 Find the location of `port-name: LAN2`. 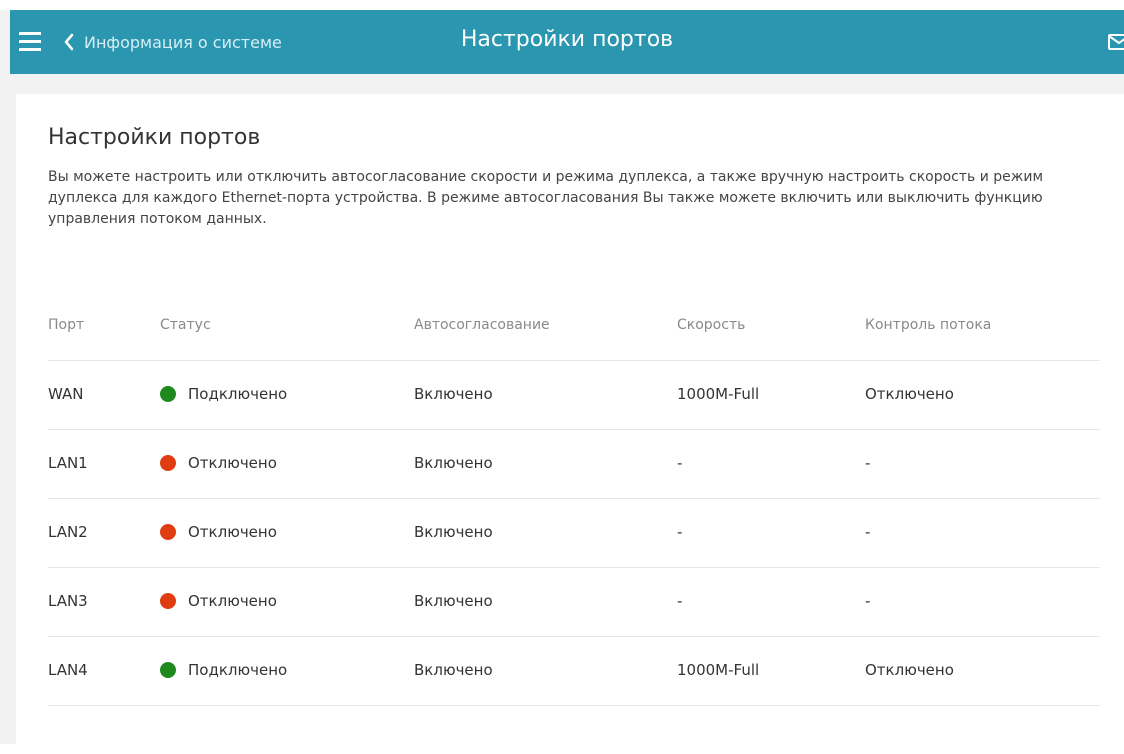

port-name: LAN2 is located at coordinates (68, 532).